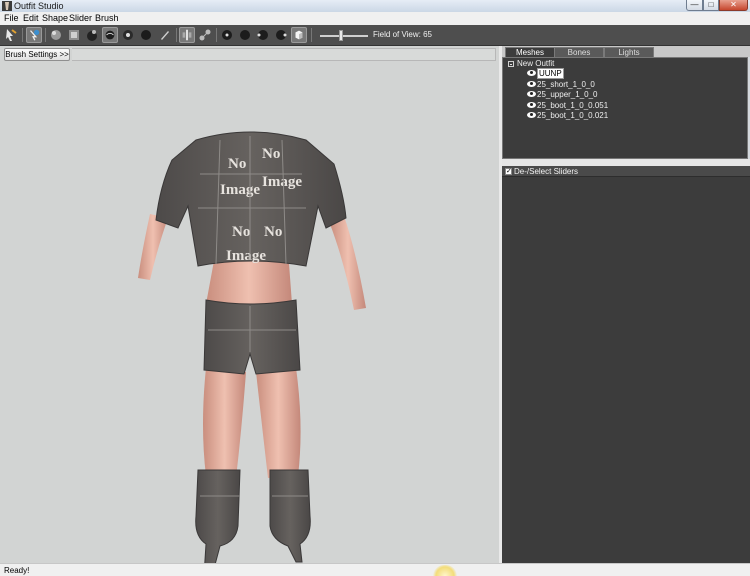 The height and width of the screenshot is (576, 750). What do you see at coordinates (341, 35) in the screenshot?
I see `fov-slider-thumb` at bounding box center [341, 35].